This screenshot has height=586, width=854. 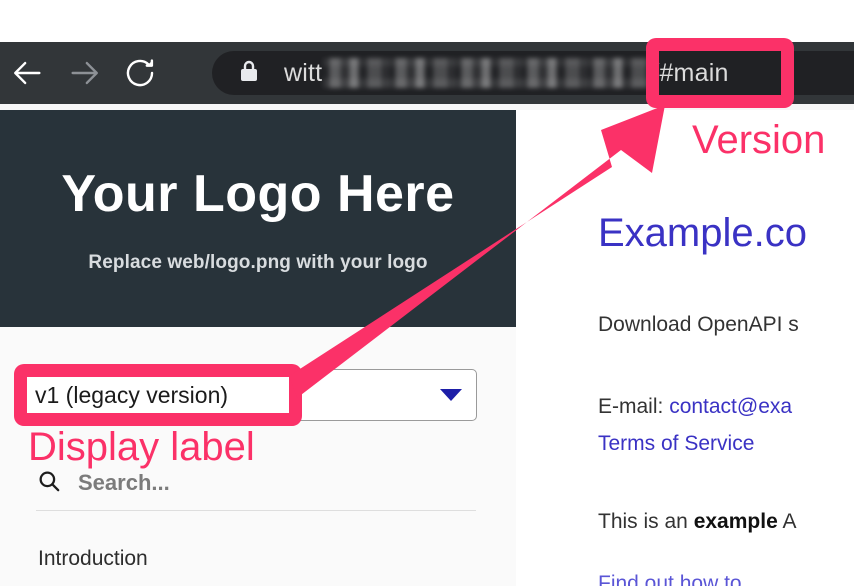 I want to click on description-bold: example, so click(x=735, y=521).